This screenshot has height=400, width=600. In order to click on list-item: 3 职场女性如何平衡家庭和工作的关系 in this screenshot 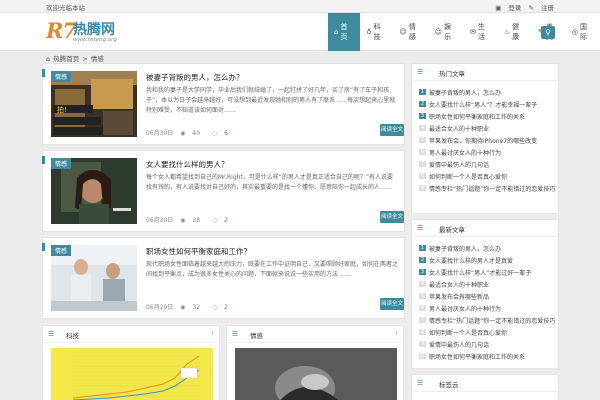, I will do `click(485, 116)`.